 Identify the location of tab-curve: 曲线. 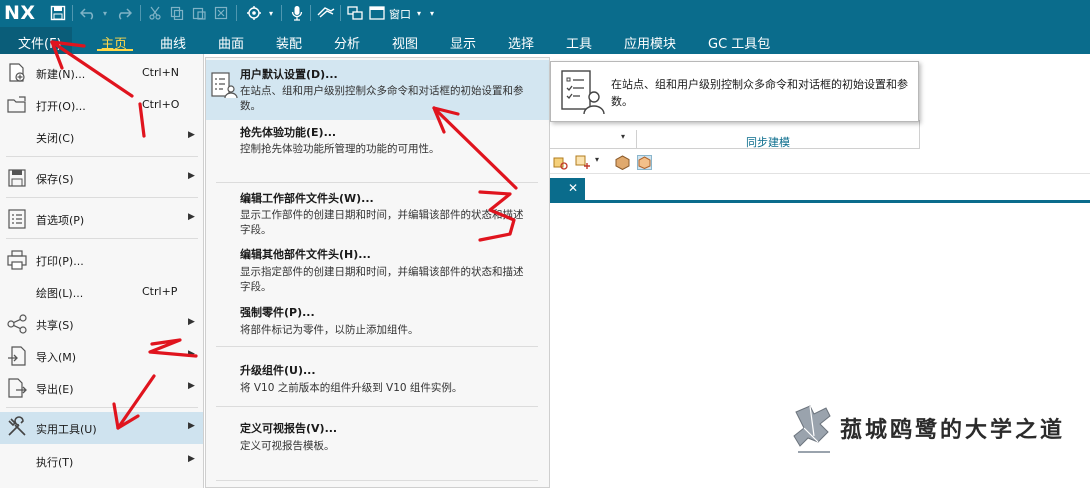
(173, 42).